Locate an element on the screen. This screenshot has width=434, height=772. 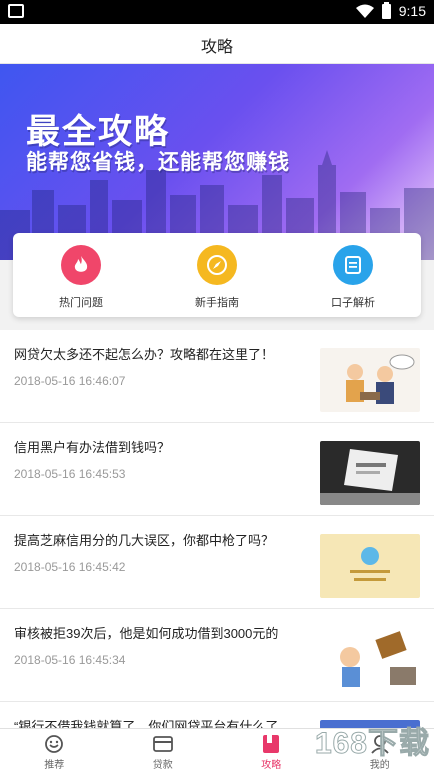
article-time: 2018-05-16 16:45:53 is located at coordinates (70, 474).